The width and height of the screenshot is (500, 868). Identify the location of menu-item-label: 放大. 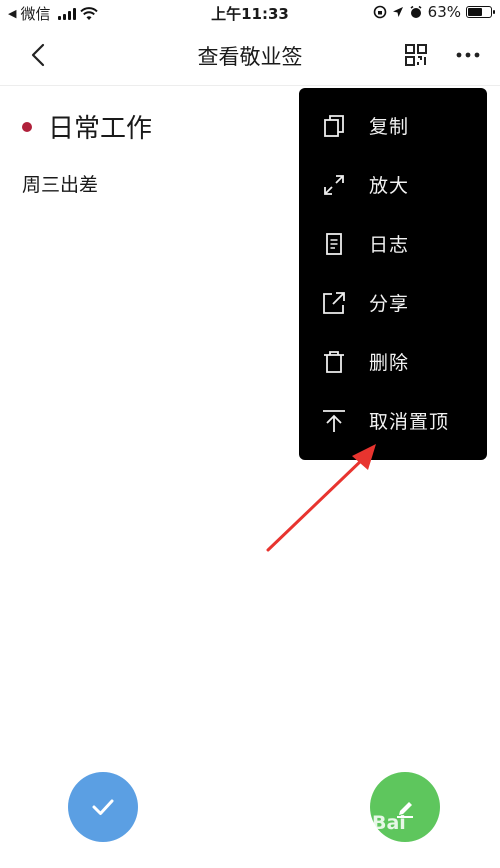
(389, 186).